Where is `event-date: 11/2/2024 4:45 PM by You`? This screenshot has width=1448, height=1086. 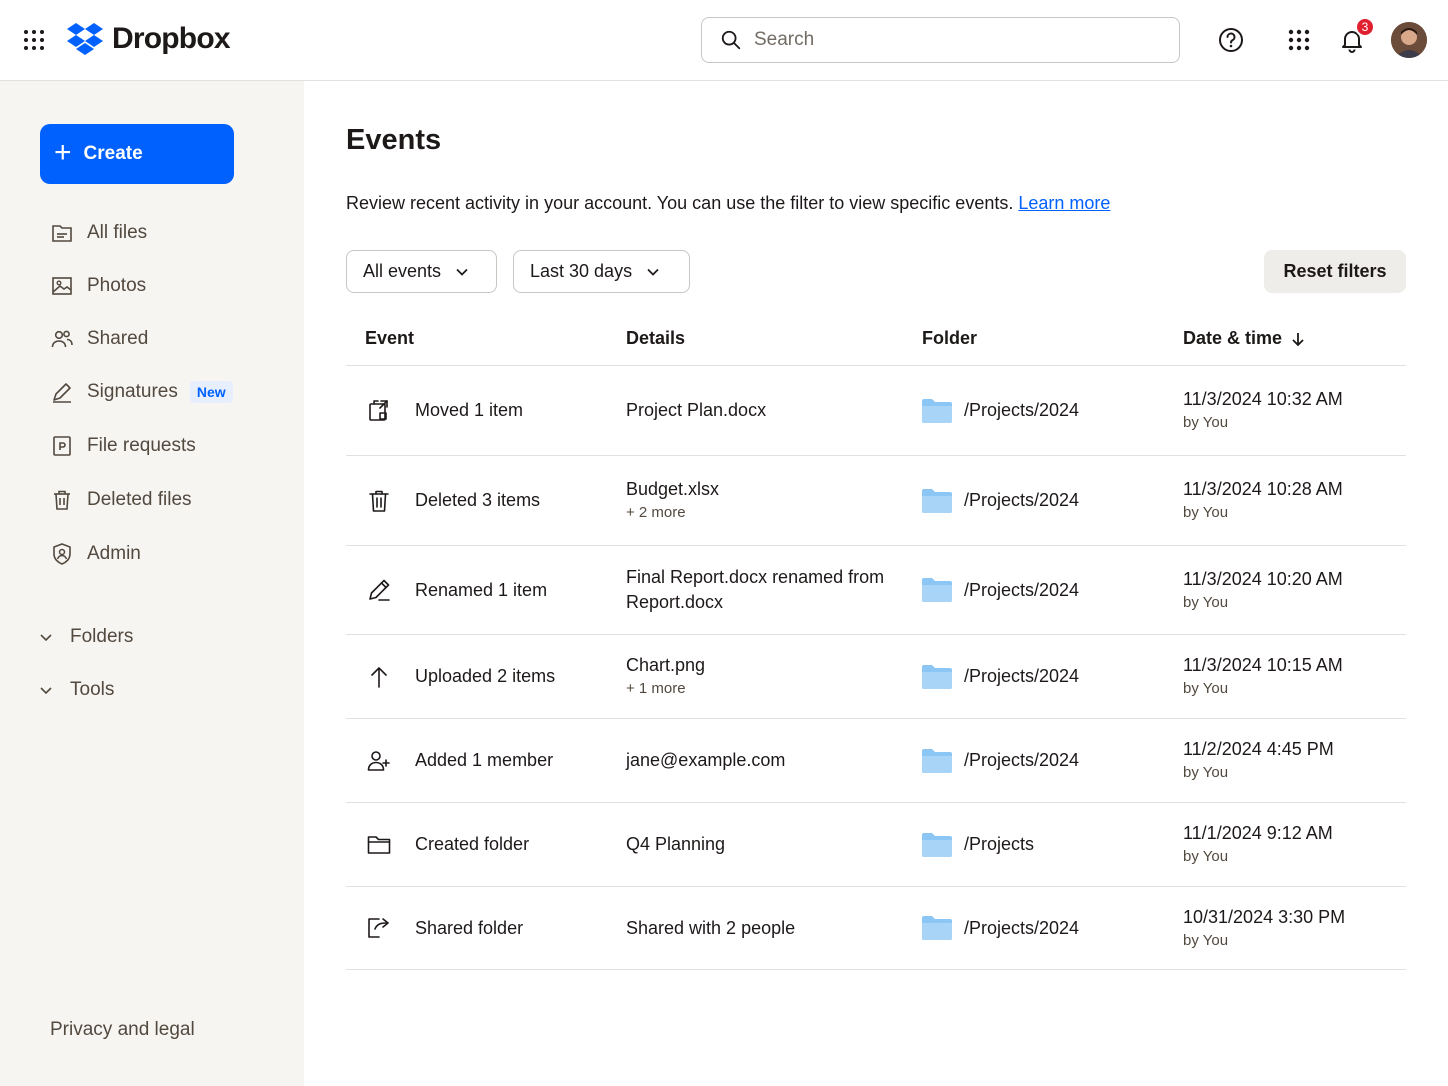 event-date: 11/2/2024 4:45 PM by You is located at coordinates (1258, 760).